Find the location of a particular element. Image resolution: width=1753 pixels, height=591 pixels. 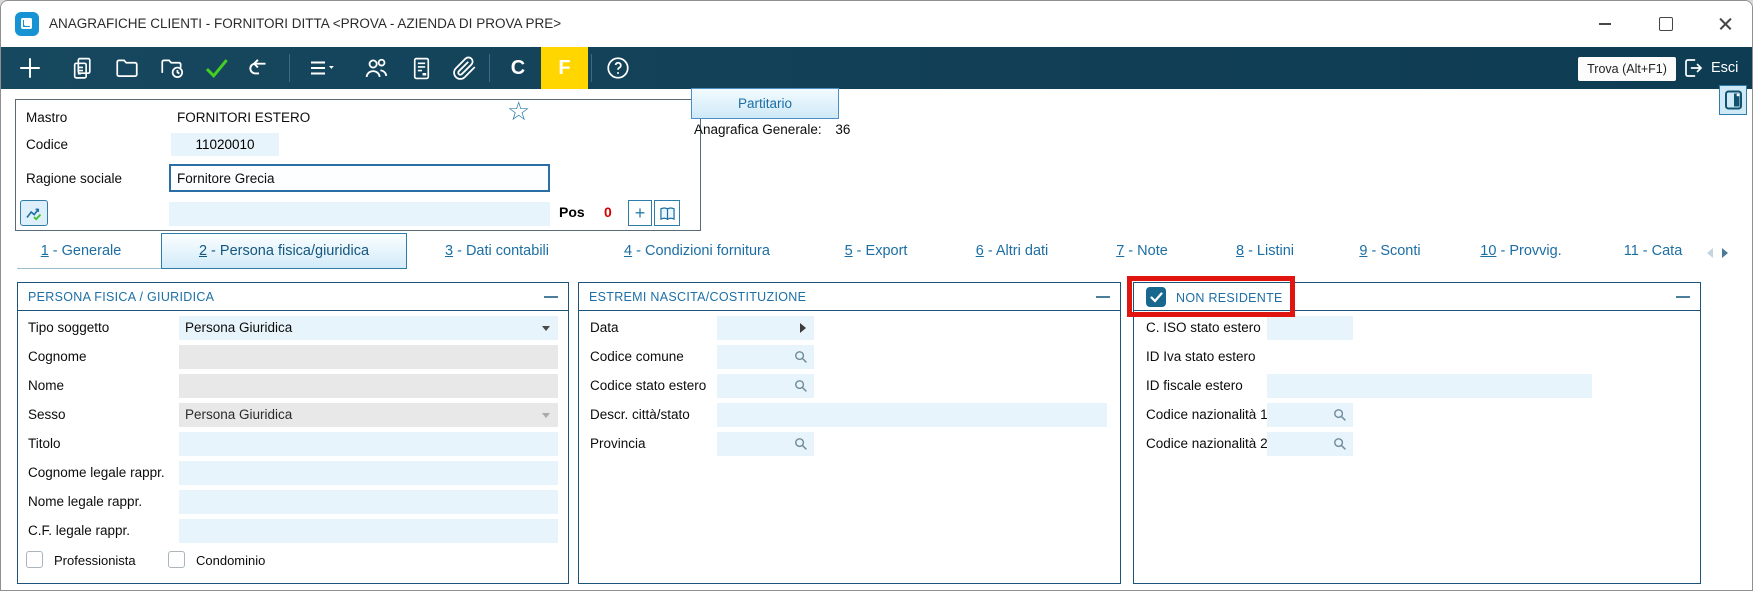

codice-nazionalita-2-field is located at coordinates (1310, 444).